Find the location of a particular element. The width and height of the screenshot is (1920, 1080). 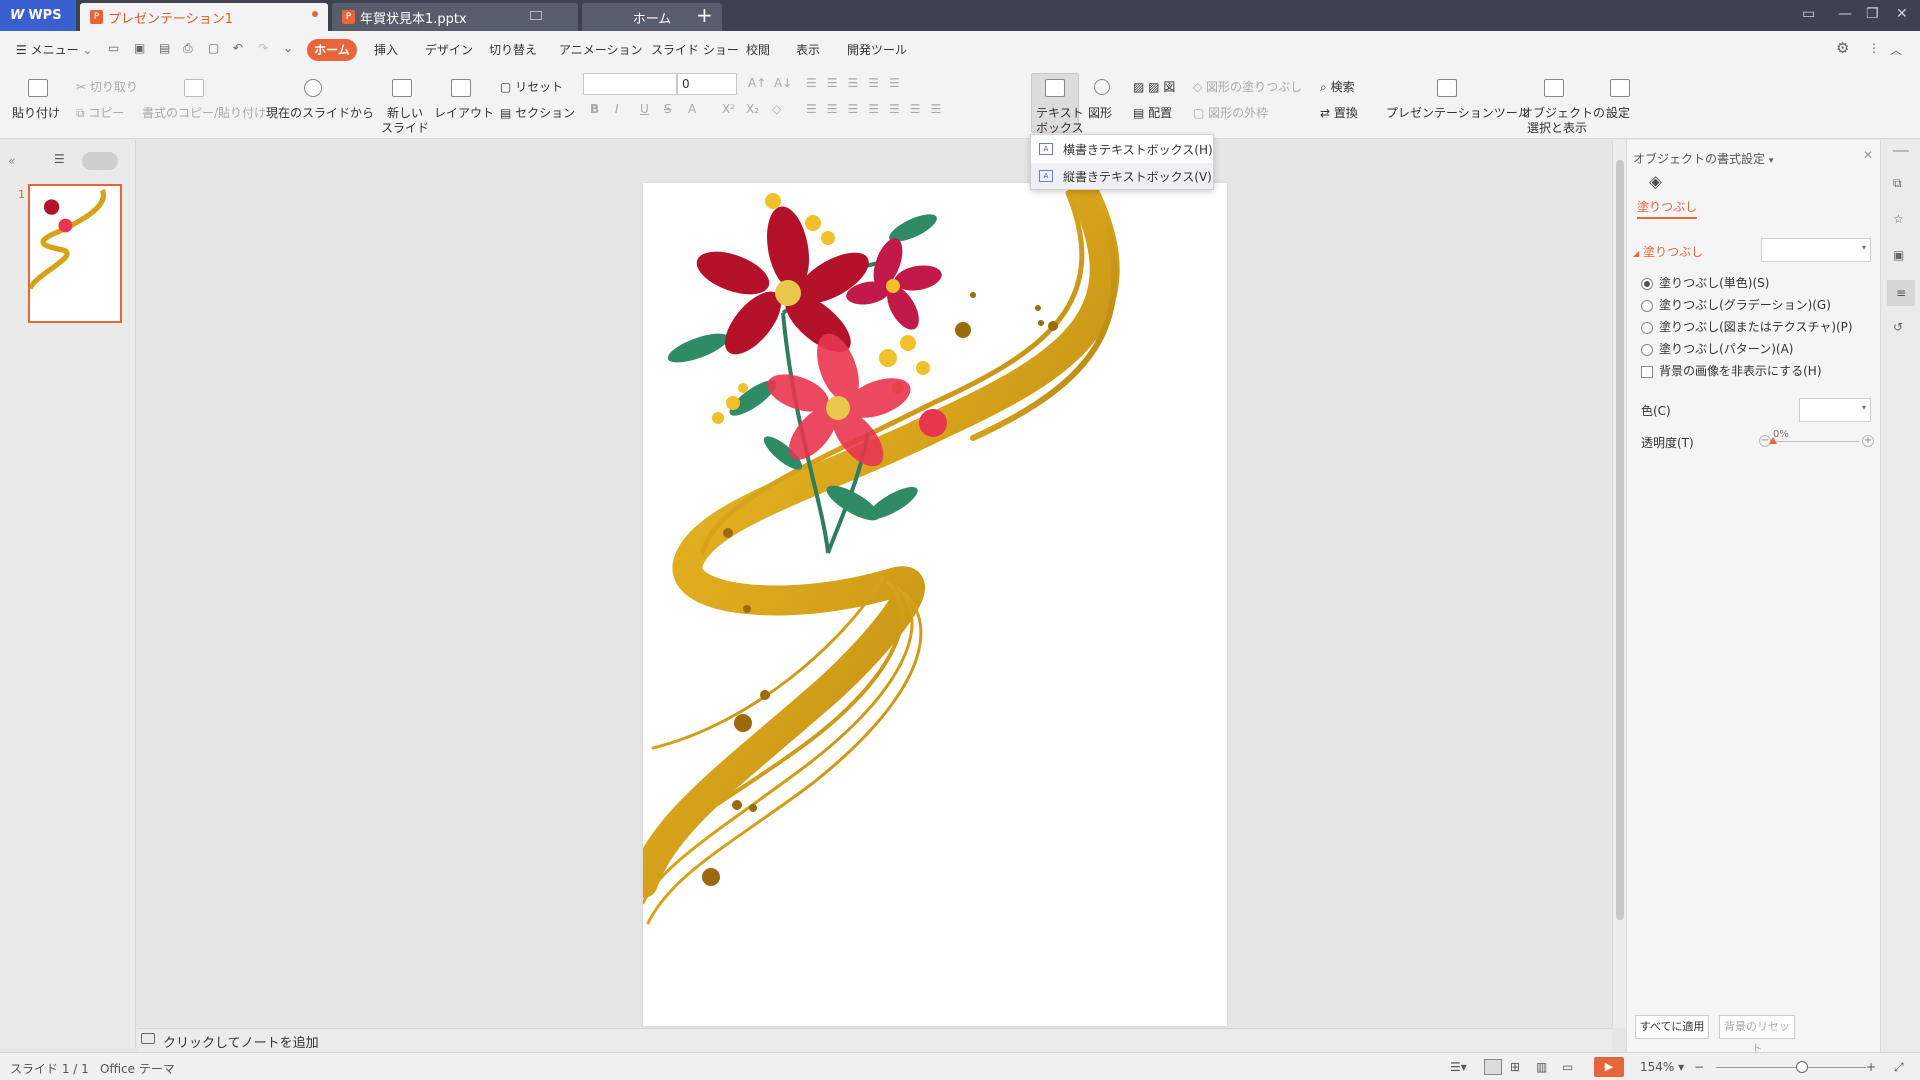

slide-thumbnail is located at coordinates (75, 253).